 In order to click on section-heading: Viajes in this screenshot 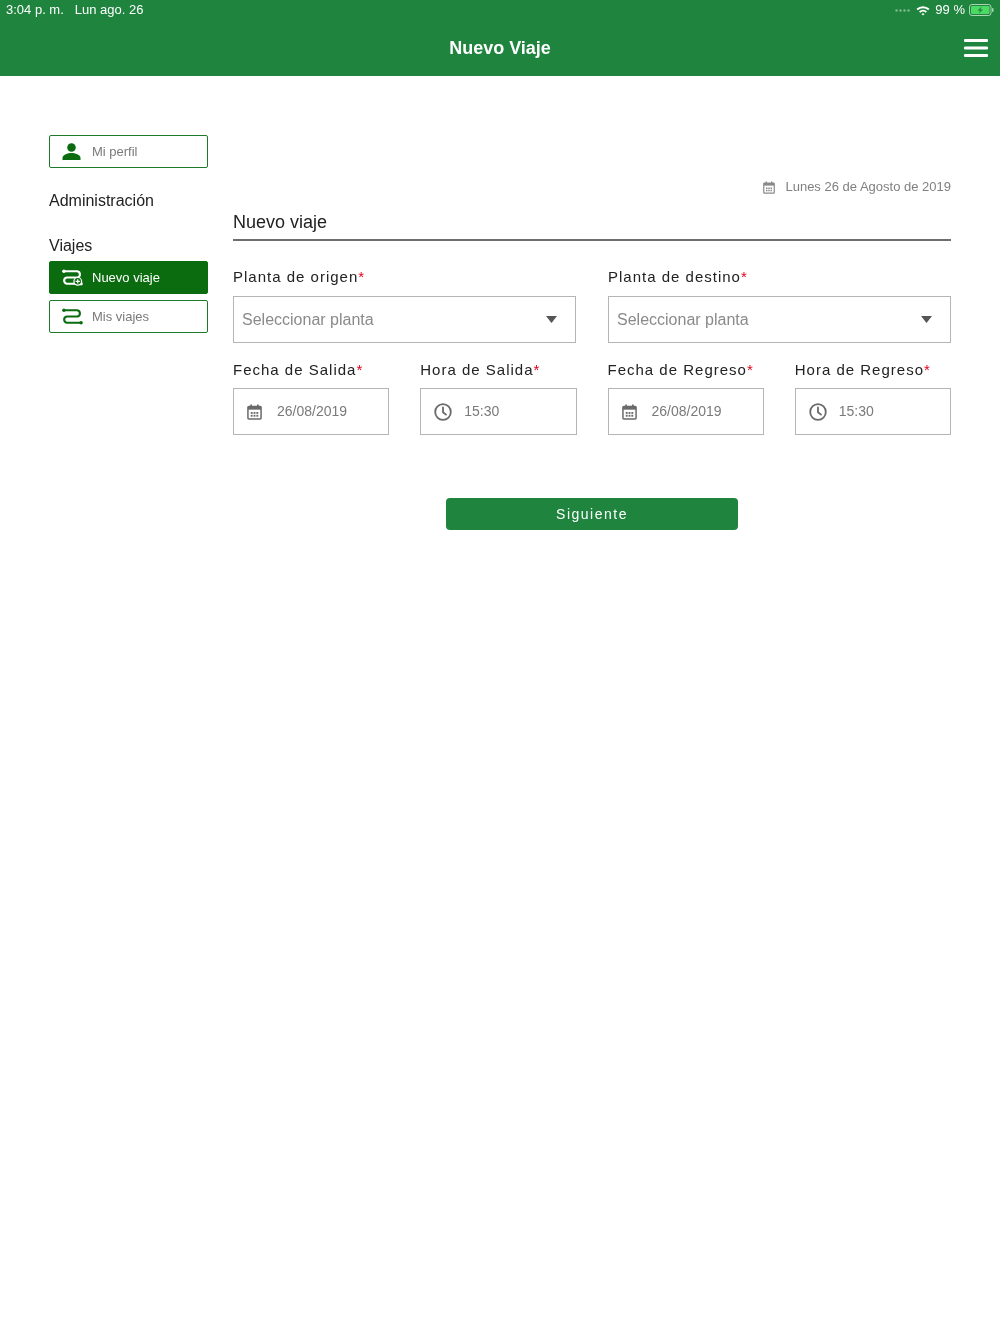, I will do `click(71, 246)`.